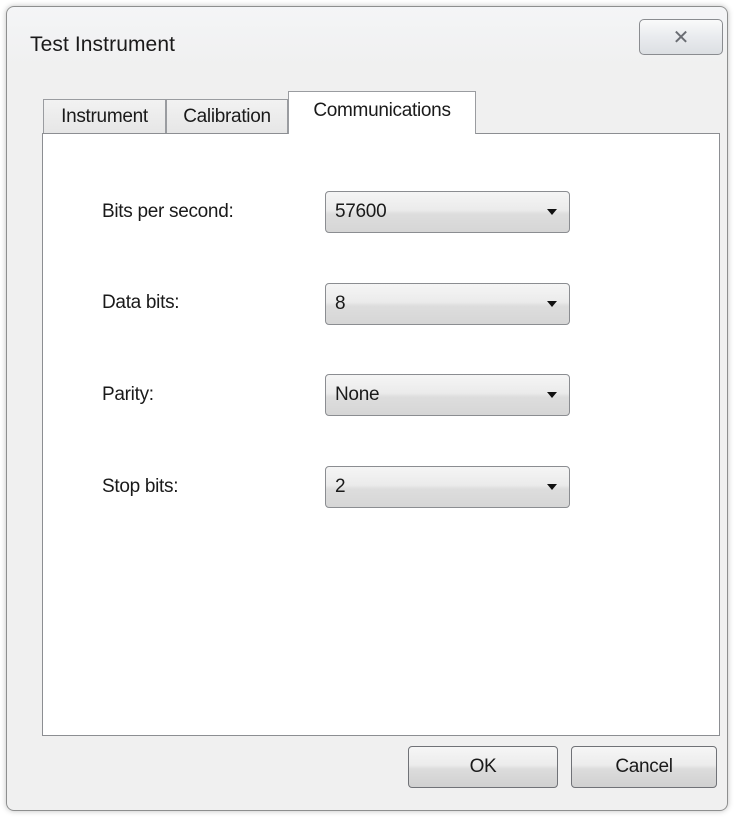 The image size is (739, 819). Describe the element at coordinates (447, 212) in the screenshot. I see `bits-per-second-select: 57600` at that location.